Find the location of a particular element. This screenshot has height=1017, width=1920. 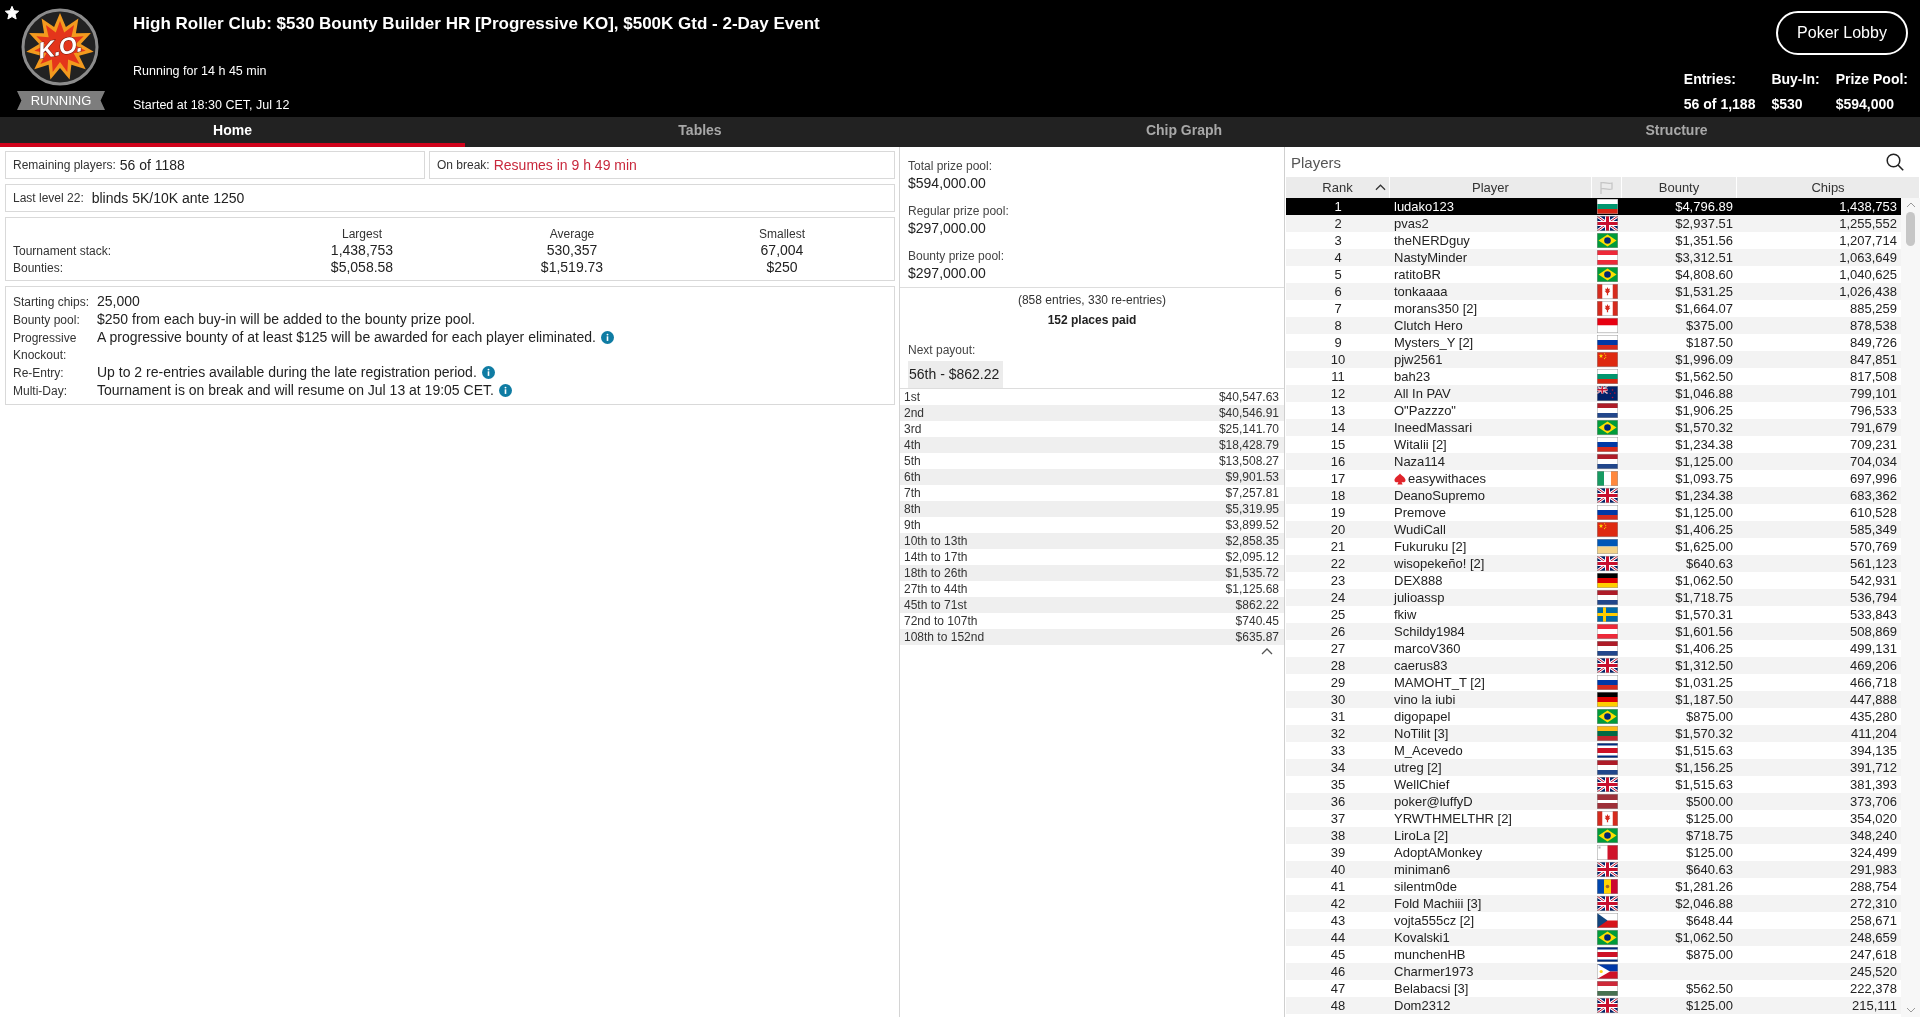

player-name: vojta555cz [2] is located at coordinates (1434, 920).